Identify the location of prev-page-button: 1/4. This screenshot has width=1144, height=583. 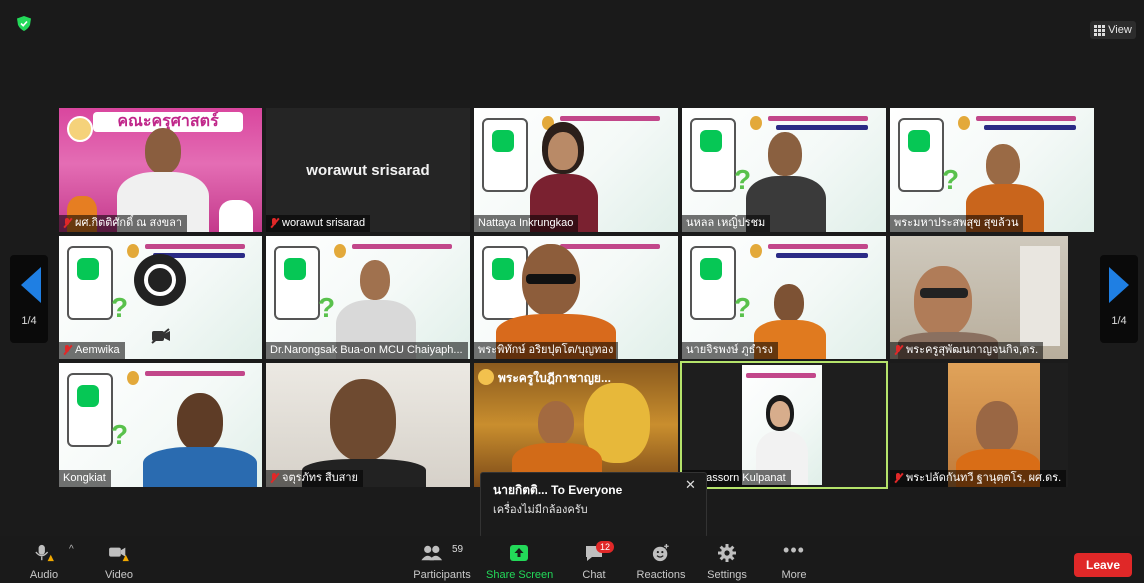
(29, 299).